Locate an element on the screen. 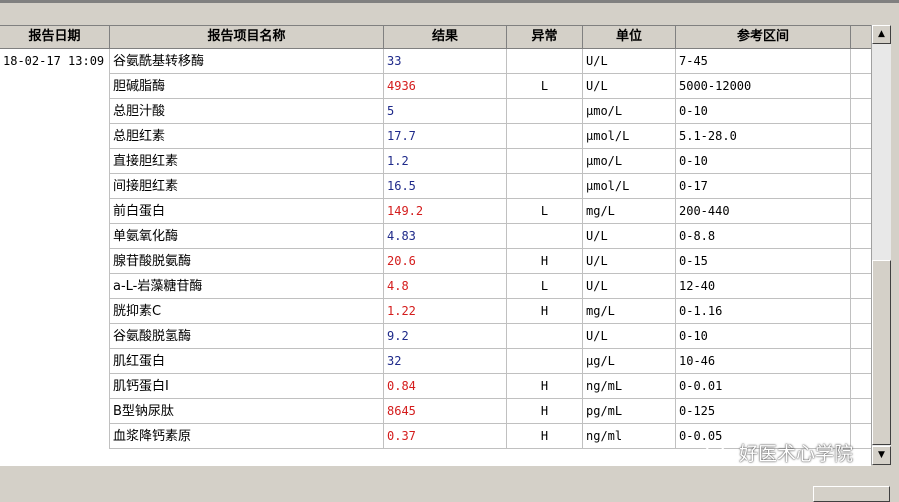  table-row: 谷氨酸脱氢酶 9.2 U/L 0-10 is located at coordinates (435, 336).